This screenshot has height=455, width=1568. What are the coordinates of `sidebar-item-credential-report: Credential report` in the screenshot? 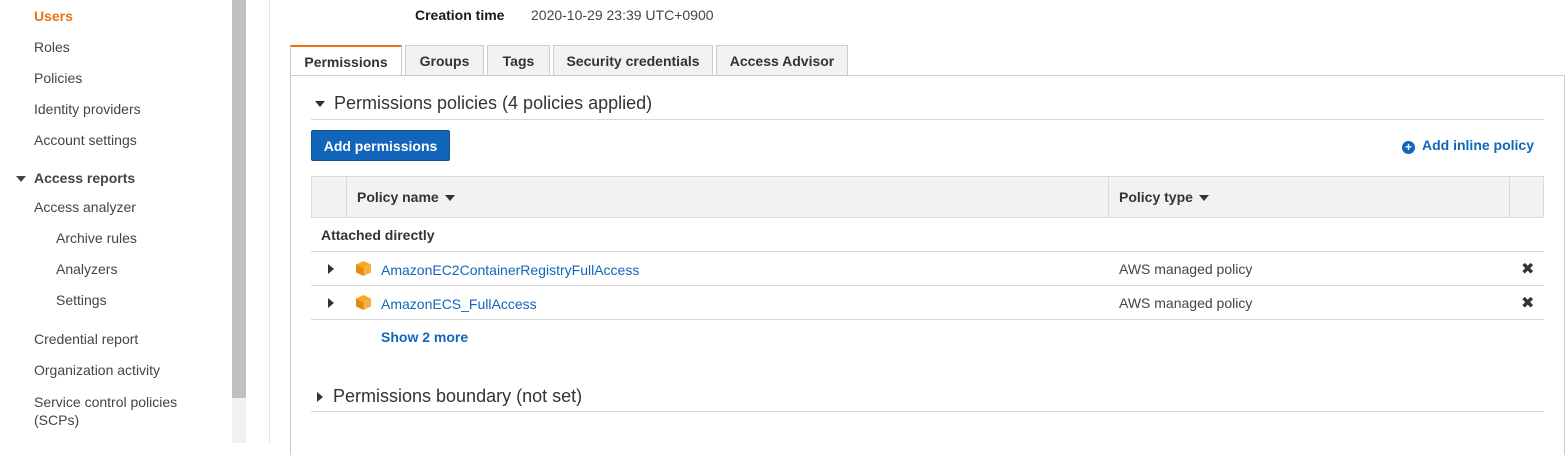 It's located at (86, 339).